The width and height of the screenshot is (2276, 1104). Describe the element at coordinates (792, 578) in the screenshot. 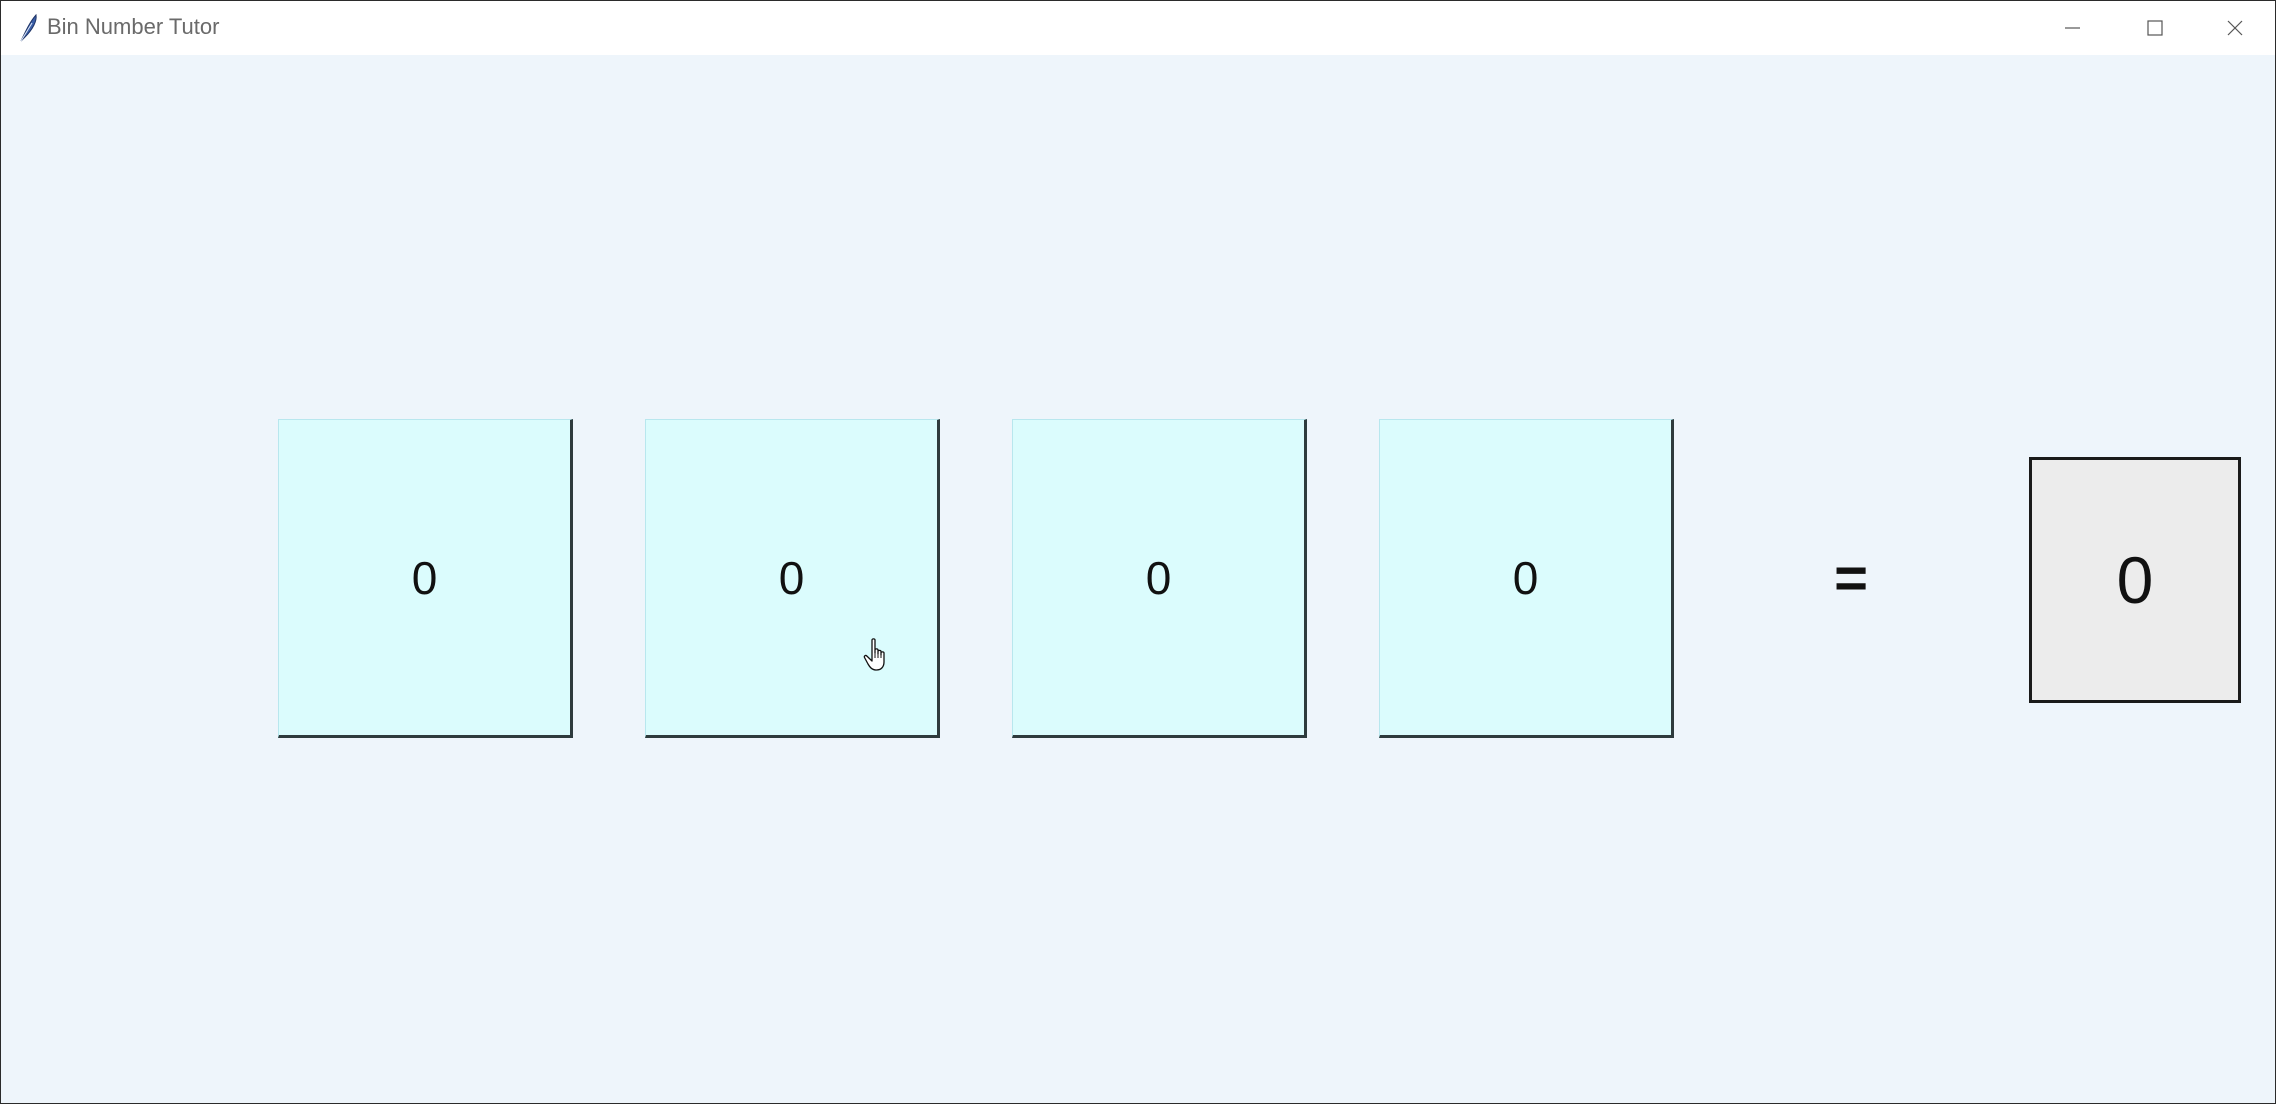

I see `bit-button-2: 0` at that location.